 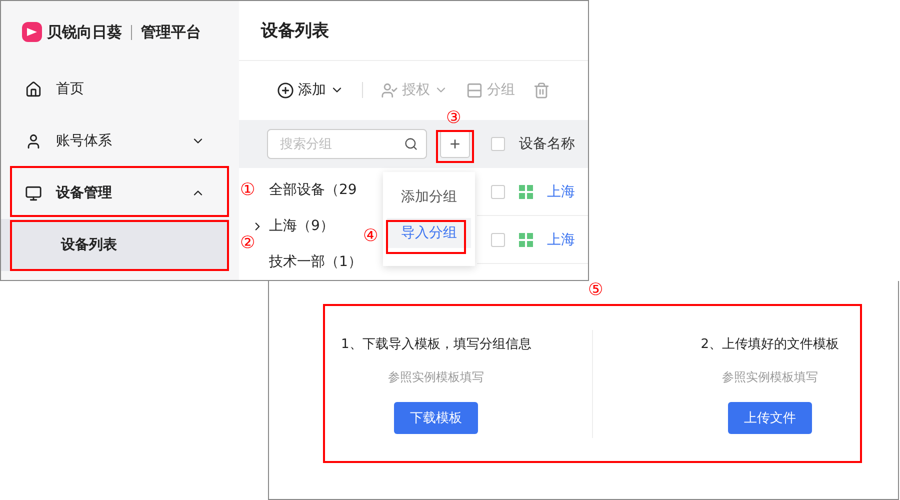 What do you see at coordinates (115, 193) in the screenshot?
I see `sidebar-item: 设备管理` at bounding box center [115, 193].